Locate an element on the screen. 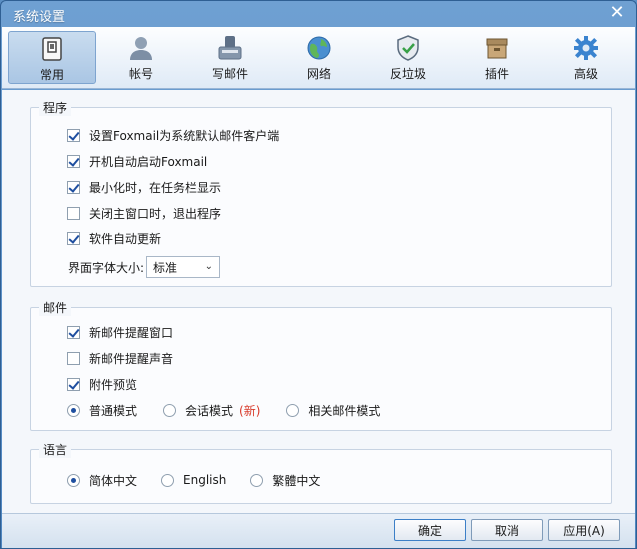  tab-general: 常用 is located at coordinates (52, 57).